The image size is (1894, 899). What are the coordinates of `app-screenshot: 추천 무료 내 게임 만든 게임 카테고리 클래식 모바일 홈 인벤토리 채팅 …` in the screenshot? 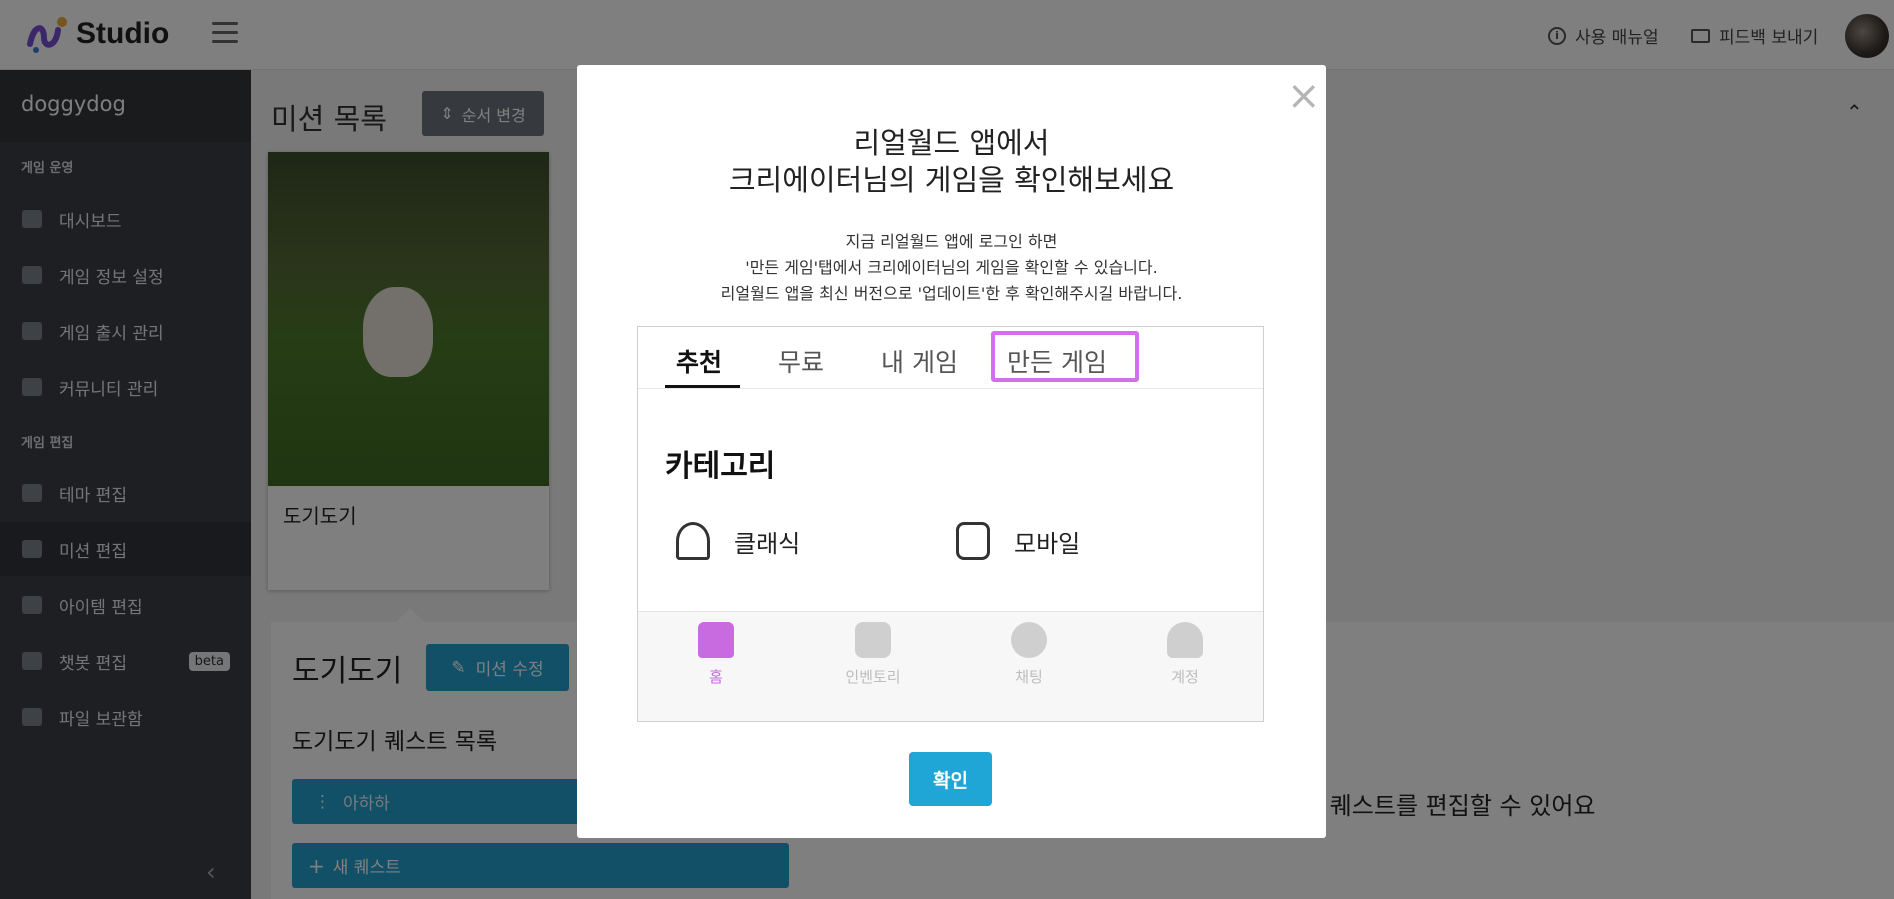 It's located at (950, 524).